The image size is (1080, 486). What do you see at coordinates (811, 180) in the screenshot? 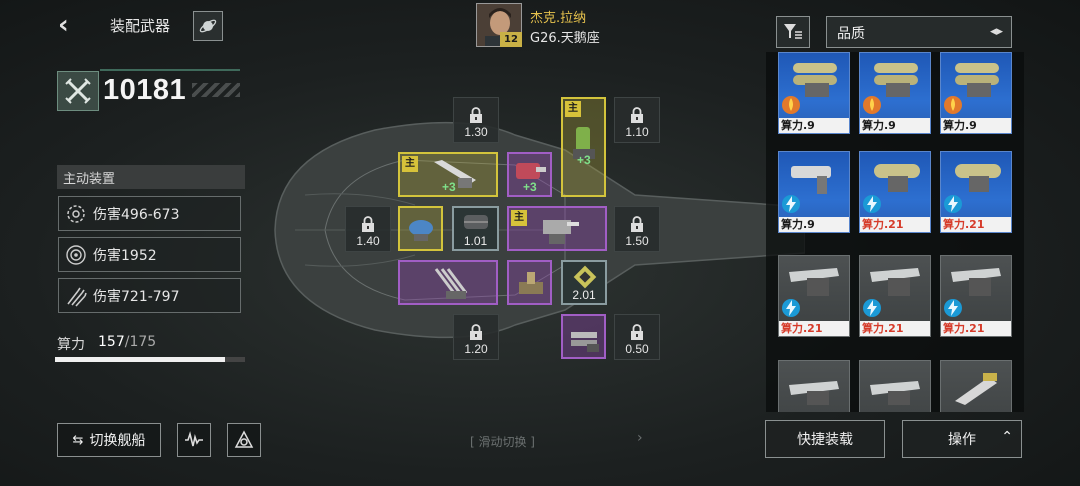
I see `energy-cannon-icon` at bounding box center [811, 180].